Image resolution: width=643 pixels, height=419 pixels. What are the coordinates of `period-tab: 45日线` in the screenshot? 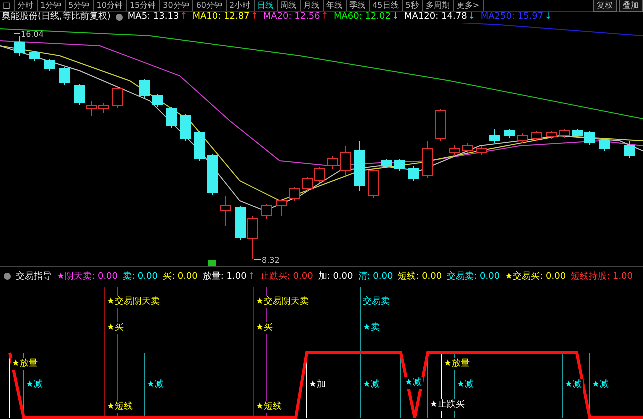 It's located at (386, 5).